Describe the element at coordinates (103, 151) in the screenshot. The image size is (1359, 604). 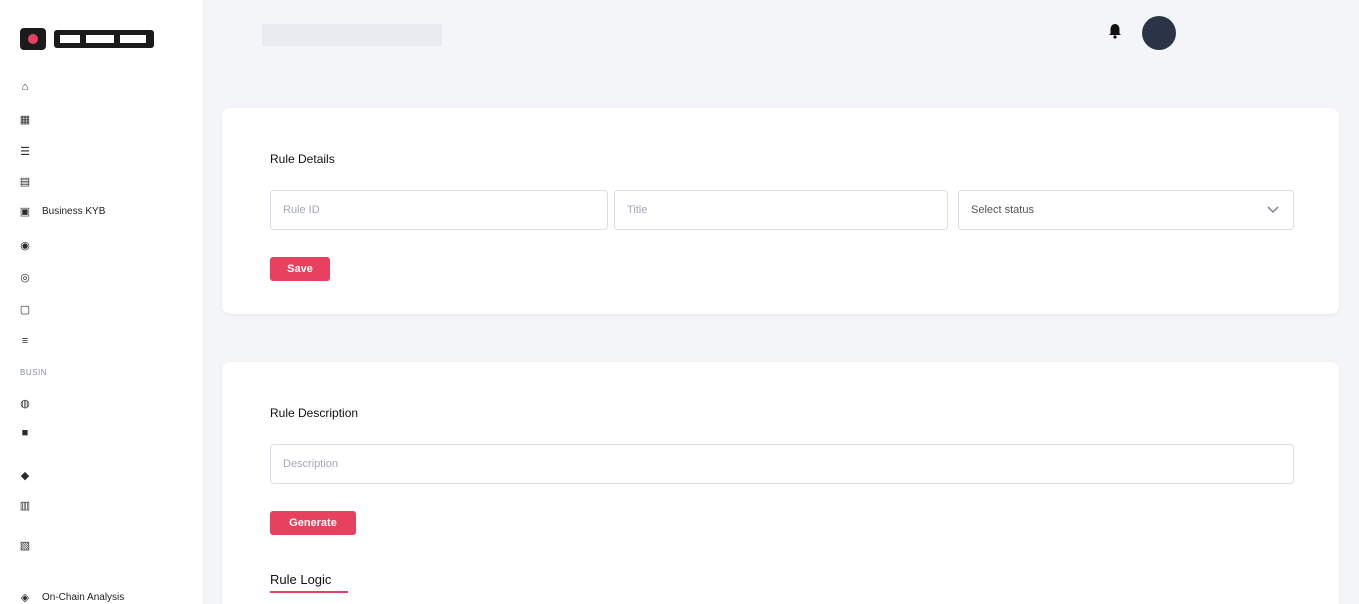
I see `sidebar-item-list: ☰` at that location.